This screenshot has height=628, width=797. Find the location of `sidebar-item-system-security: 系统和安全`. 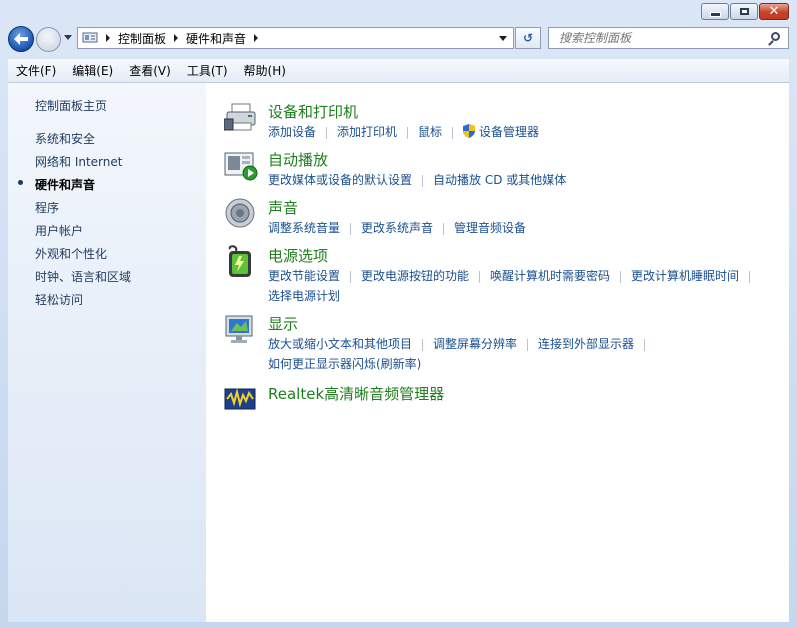

sidebar-item-system-security: 系统和安全 is located at coordinates (65, 138).